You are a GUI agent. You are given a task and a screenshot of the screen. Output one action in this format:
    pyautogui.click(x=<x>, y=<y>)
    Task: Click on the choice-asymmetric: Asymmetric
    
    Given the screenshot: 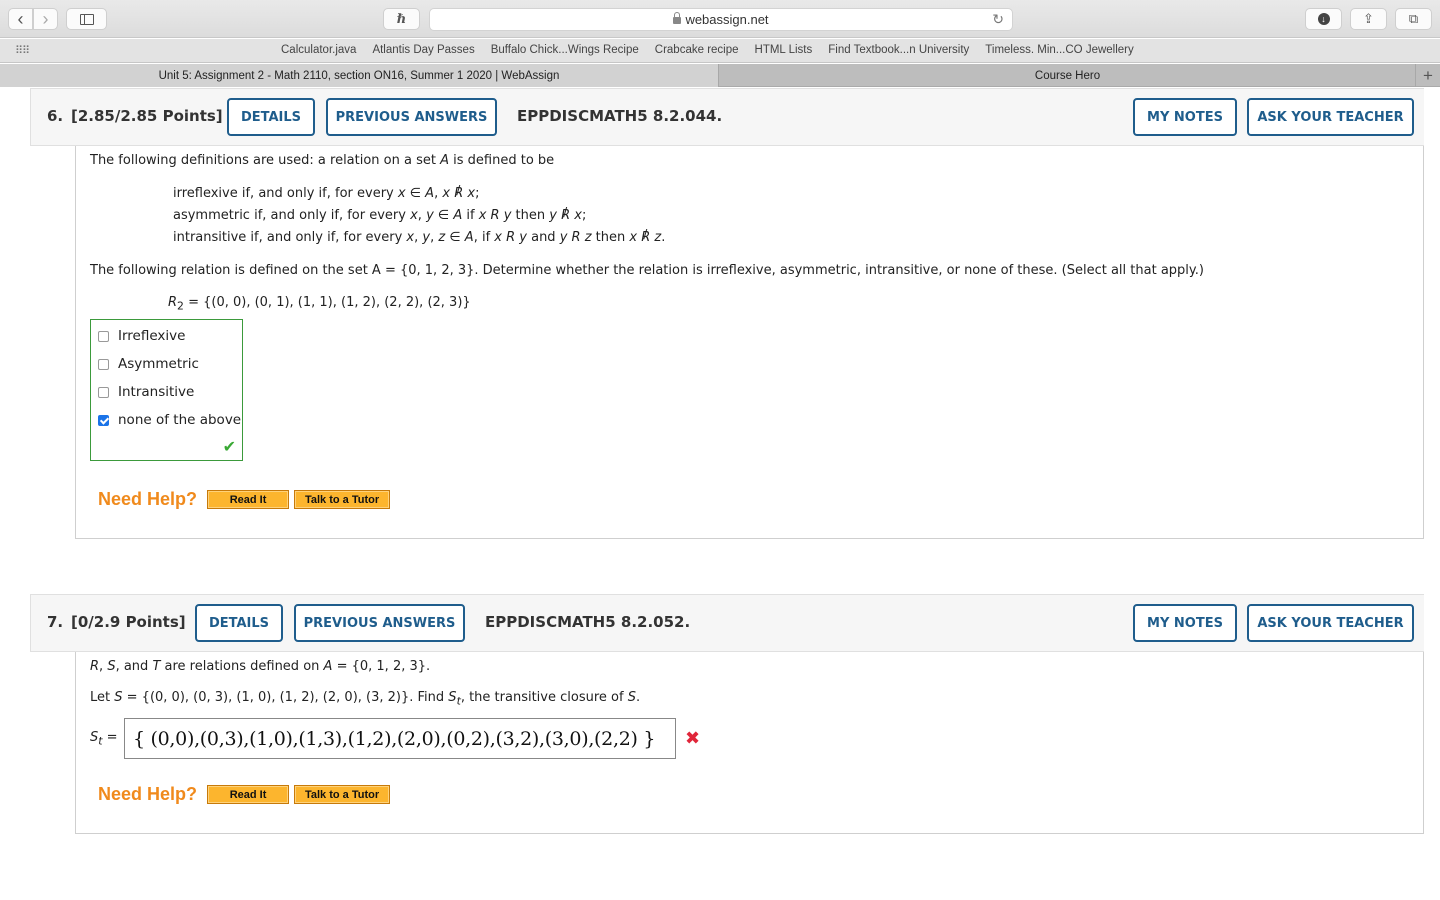 What is the action you would take?
    pyautogui.click(x=148, y=364)
    